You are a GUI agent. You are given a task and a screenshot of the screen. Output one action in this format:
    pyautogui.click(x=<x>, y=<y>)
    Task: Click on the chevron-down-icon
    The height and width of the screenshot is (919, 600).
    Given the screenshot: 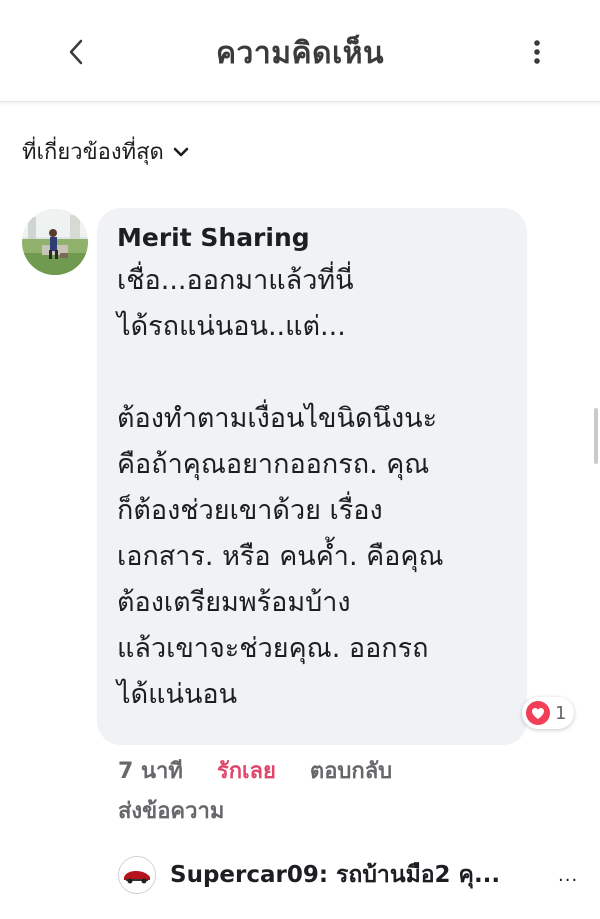 What is the action you would take?
    pyautogui.click(x=181, y=152)
    